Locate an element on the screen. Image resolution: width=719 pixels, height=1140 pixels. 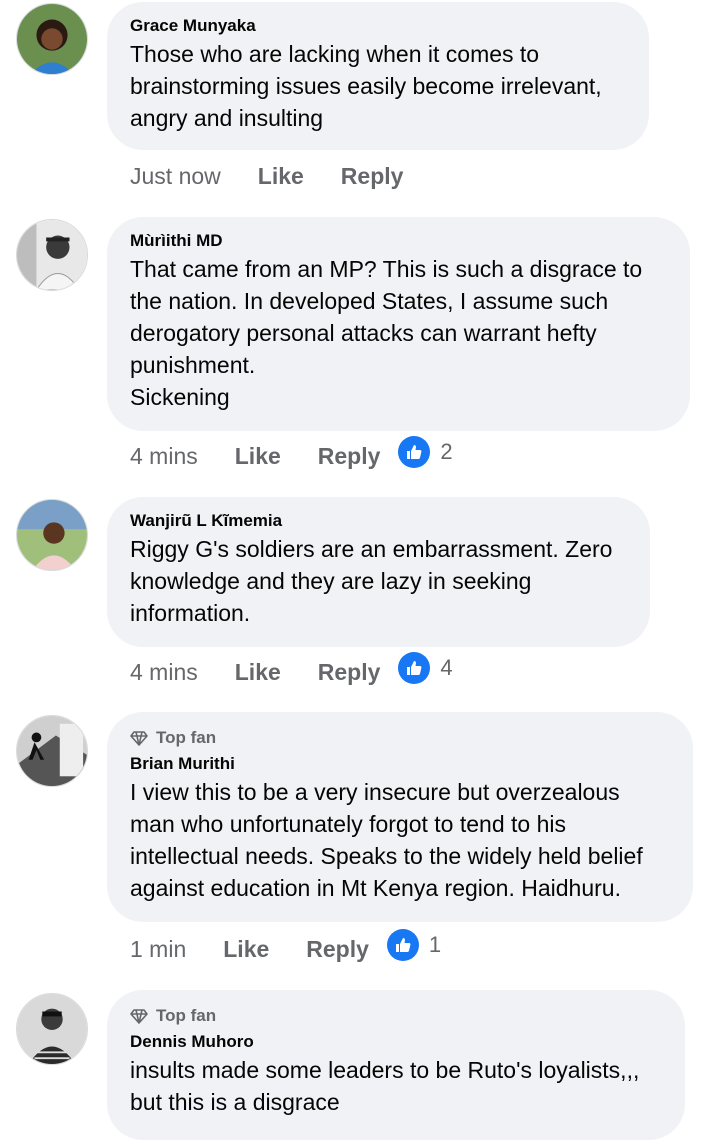
reaction-count: 4 is located at coordinates (446, 667).